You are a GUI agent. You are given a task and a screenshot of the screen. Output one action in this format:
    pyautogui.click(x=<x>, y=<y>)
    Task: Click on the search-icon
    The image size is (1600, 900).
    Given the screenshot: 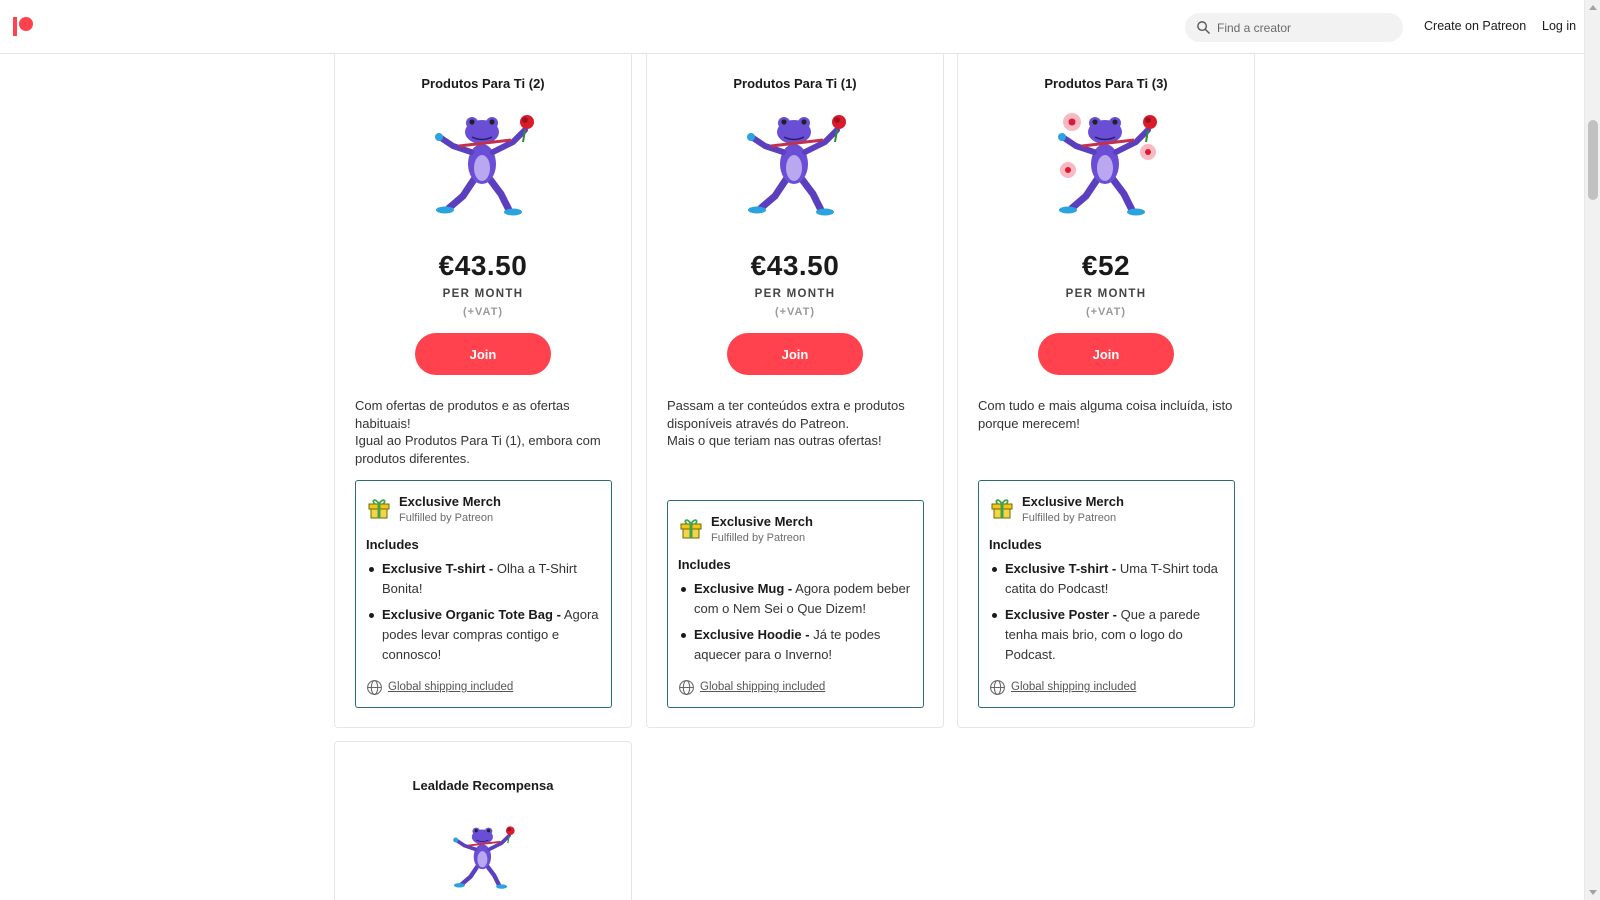 What is the action you would take?
    pyautogui.click(x=1203, y=27)
    